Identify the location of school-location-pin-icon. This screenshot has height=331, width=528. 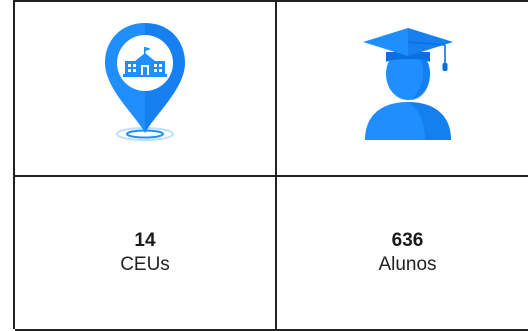
(145, 82).